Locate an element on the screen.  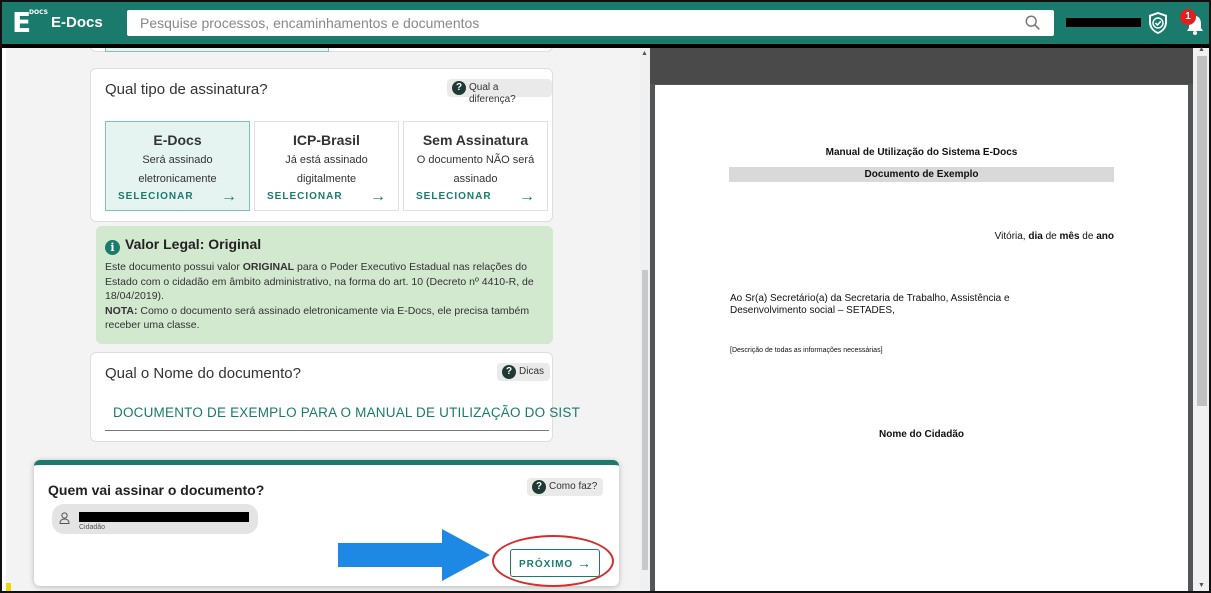
user-name-redacted is located at coordinates (1103, 22).